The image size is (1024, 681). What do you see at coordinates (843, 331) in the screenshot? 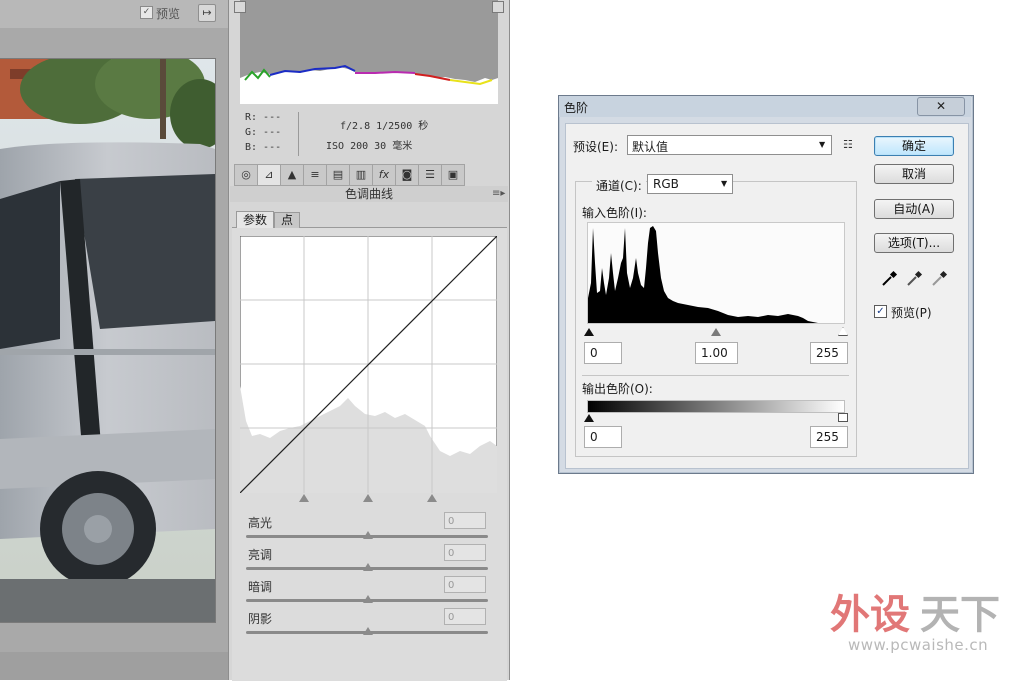
I see `input-white-thumb` at bounding box center [843, 331].